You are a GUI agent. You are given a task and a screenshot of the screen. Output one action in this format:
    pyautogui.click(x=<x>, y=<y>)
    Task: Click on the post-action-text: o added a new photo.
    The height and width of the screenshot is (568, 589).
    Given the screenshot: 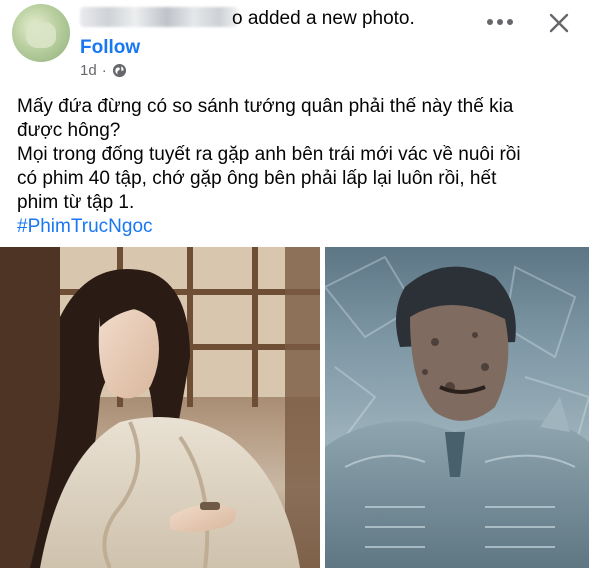 What is the action you would take?
    pyautogui.click(x=323, y=18)
    